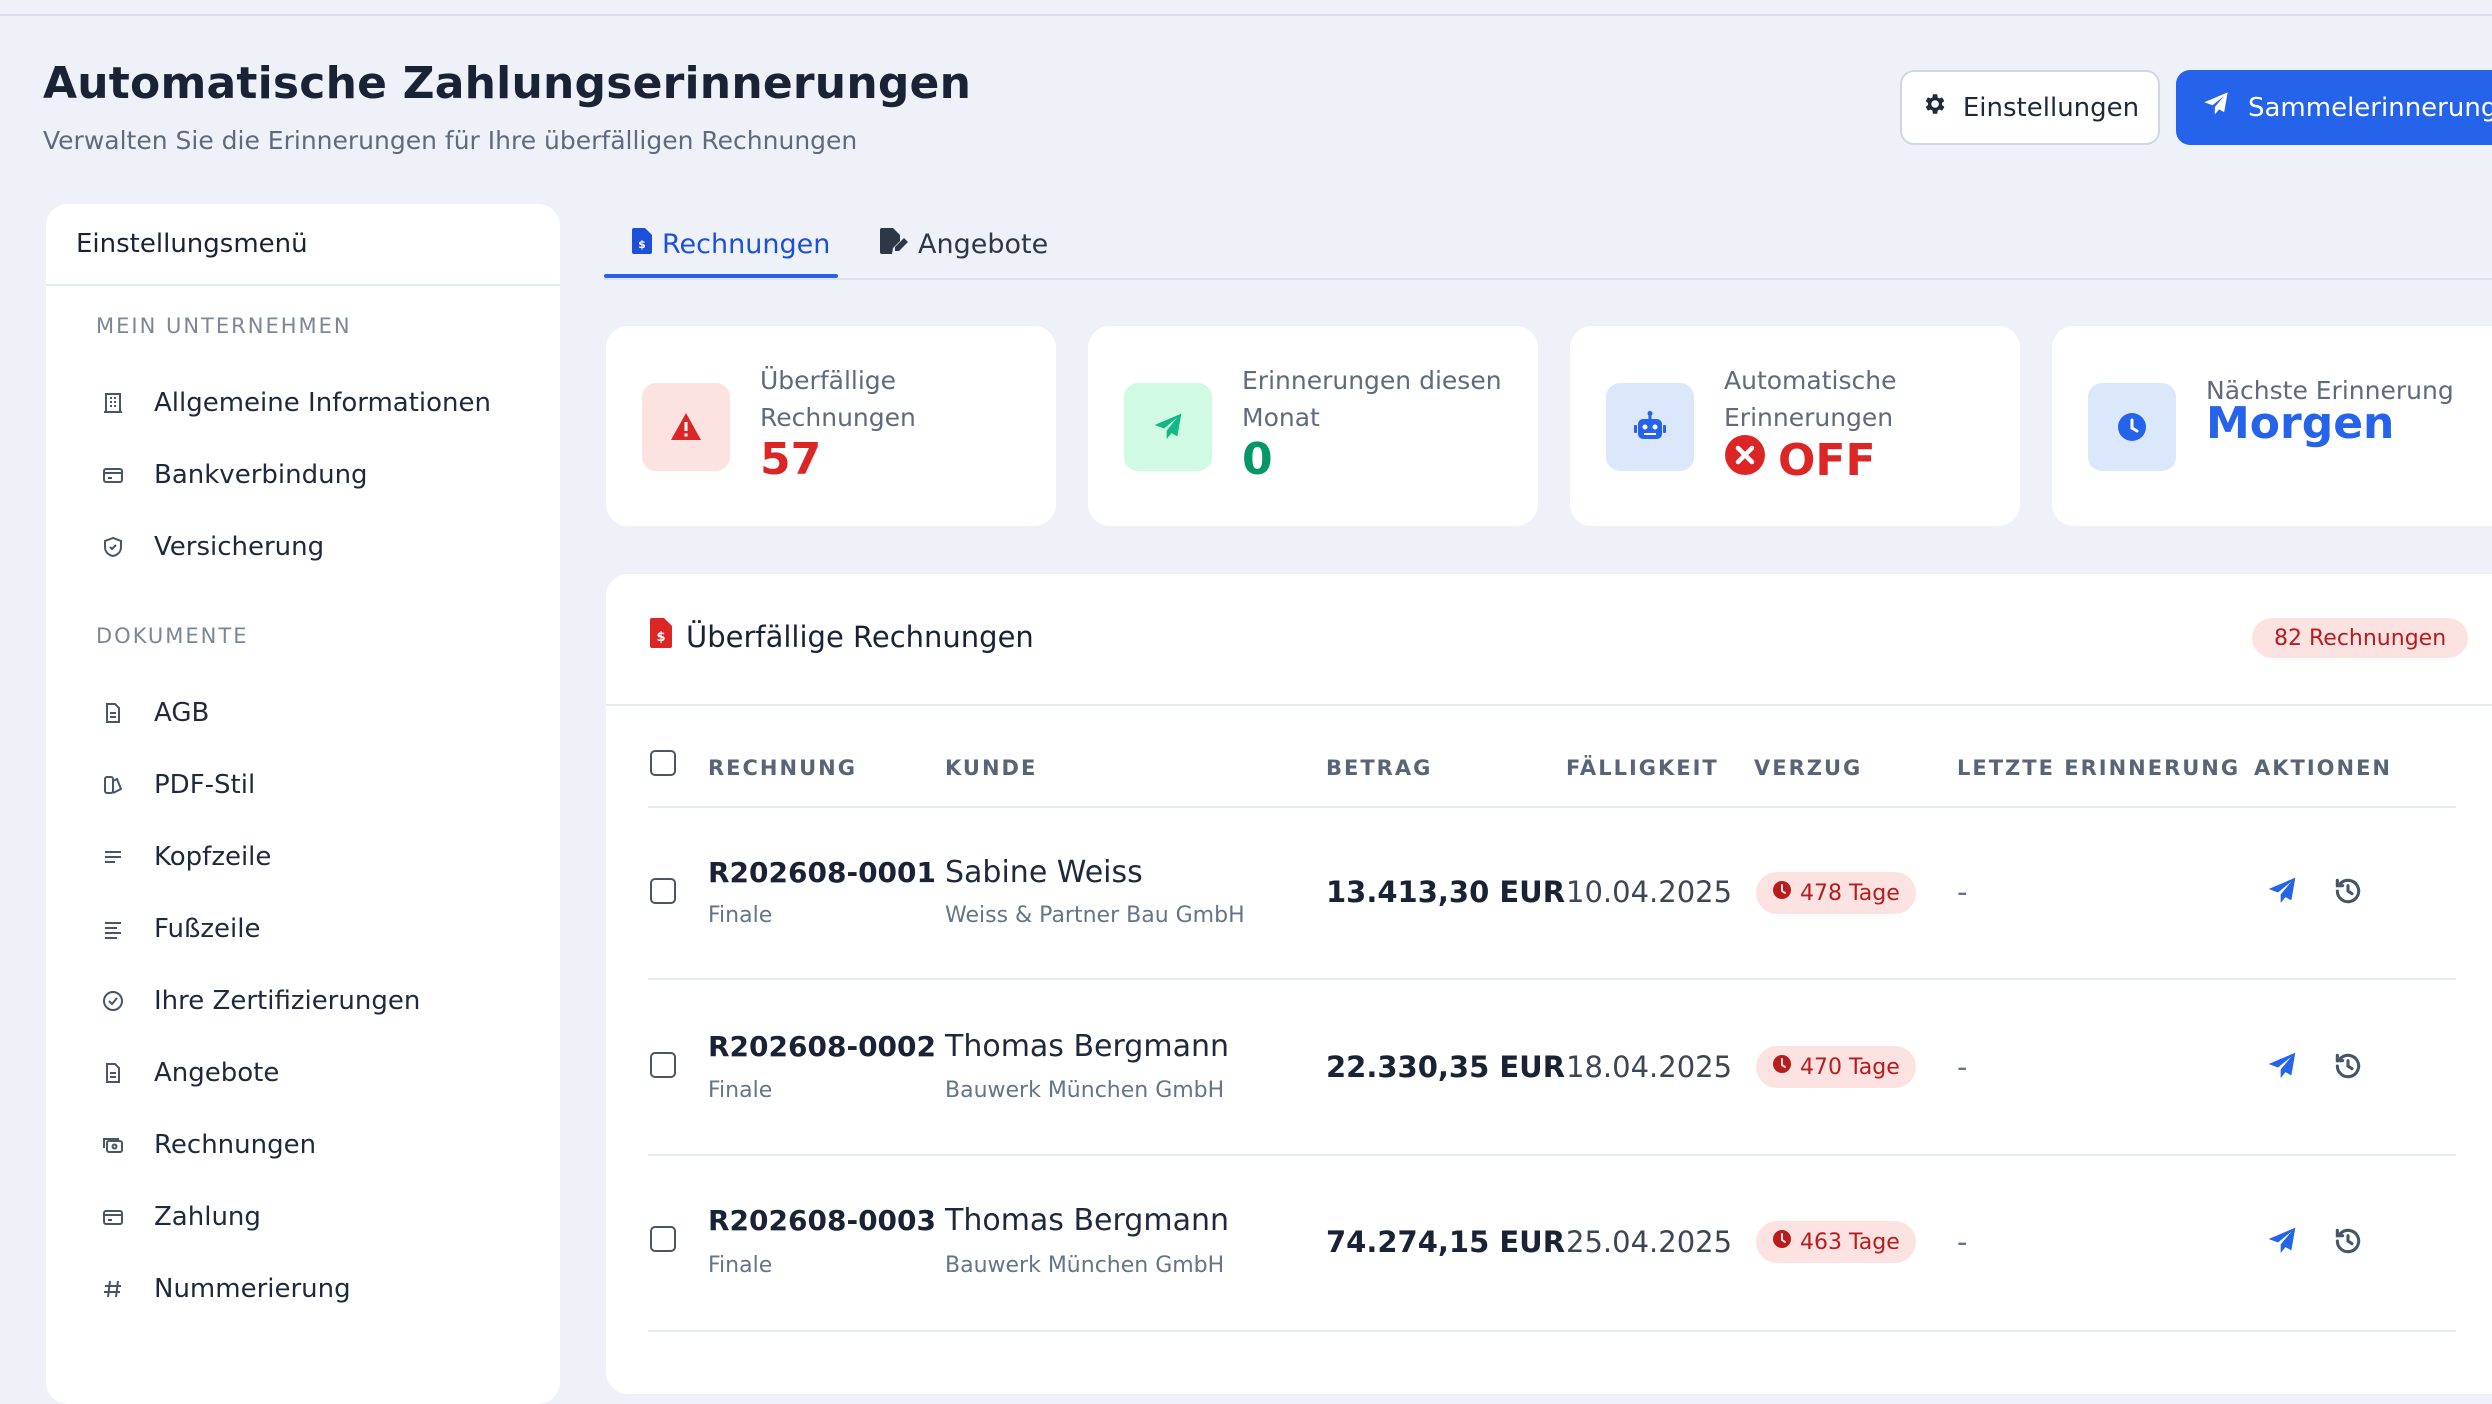  I want to click on stat-value: OFF, so click(1827, 460).